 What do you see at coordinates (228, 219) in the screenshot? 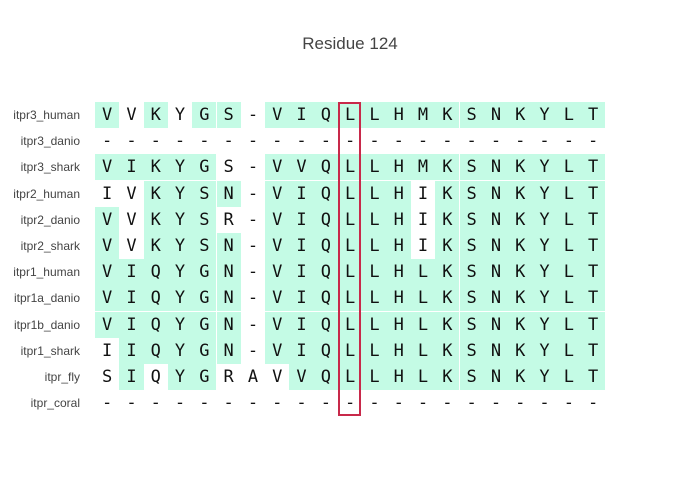
I see `residue-cell: R` at bounding box center [228, 219].